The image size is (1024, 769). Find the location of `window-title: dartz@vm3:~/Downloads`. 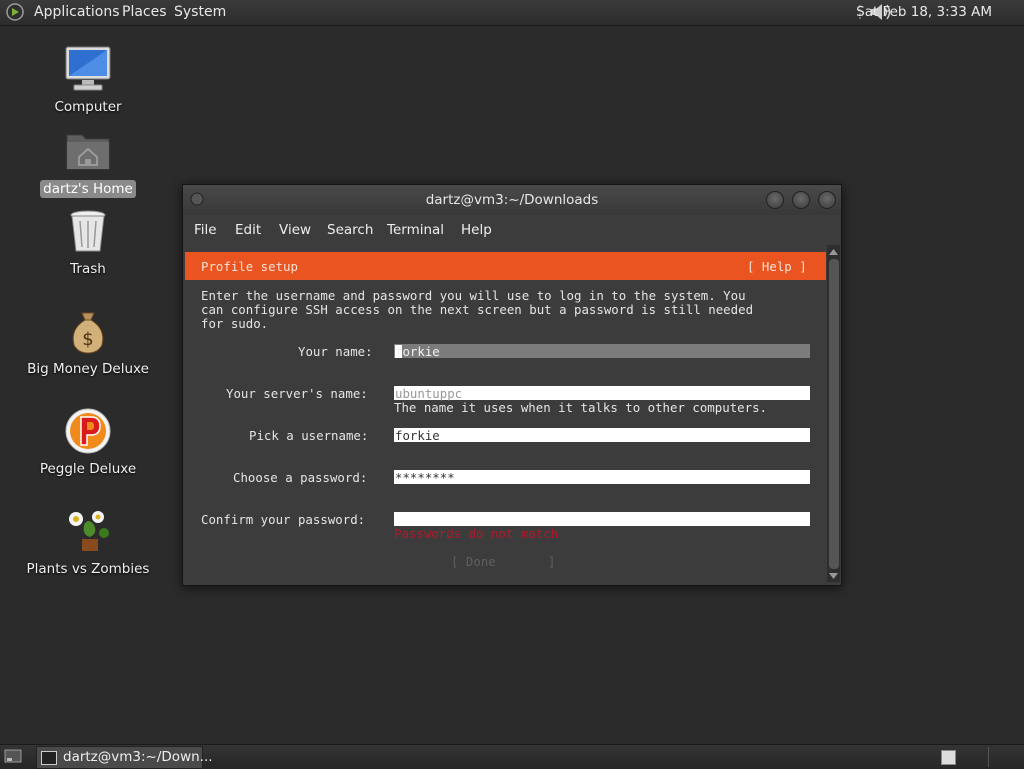

window-title: dartz@vm3:~/Downloads is located at coordinates (512, 200).